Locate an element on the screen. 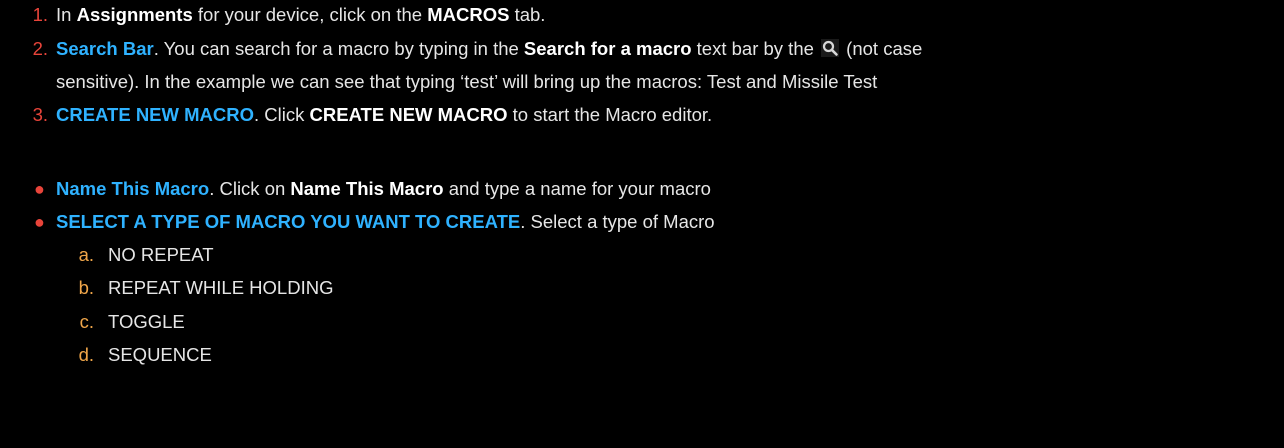 This screenshot has width=1284, height=448. step-text: (not case is located at coordinates (882, 48).